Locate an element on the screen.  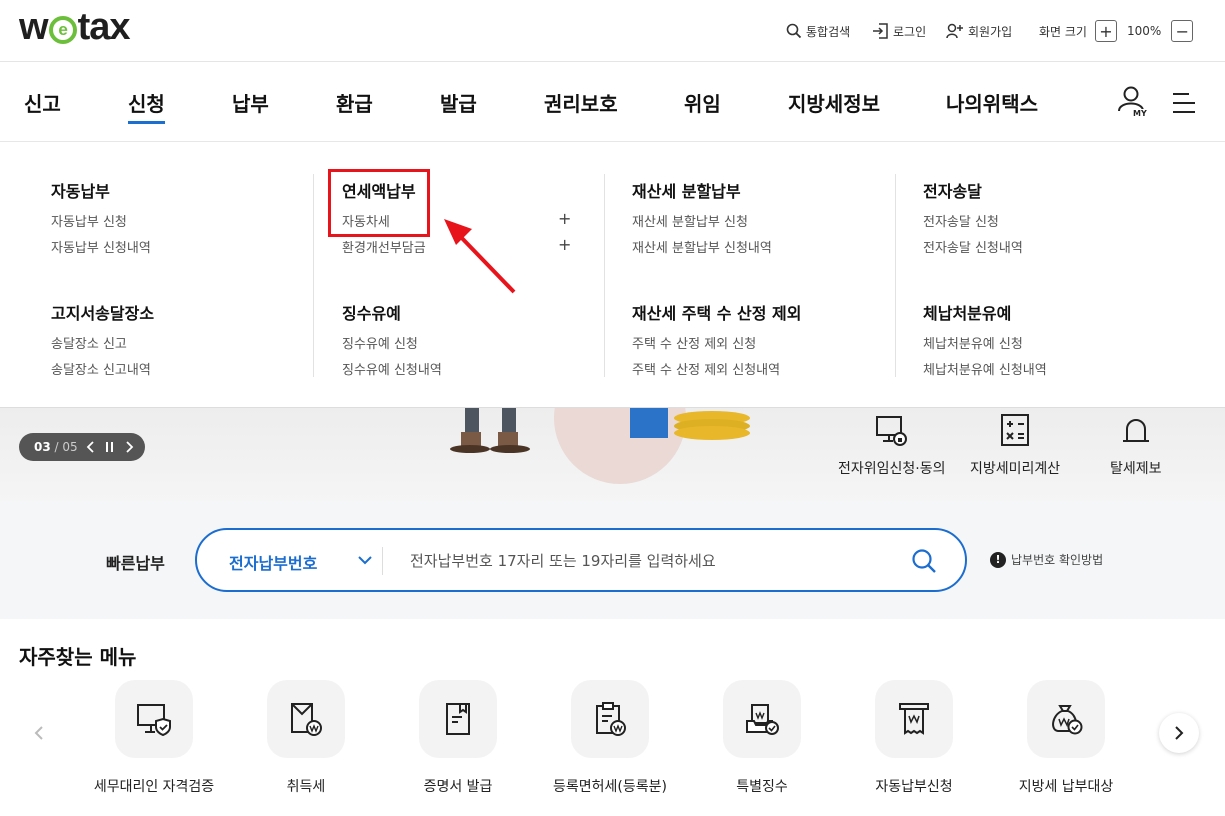
login-link-label: 로그인 is located at coordinates (910, 31).